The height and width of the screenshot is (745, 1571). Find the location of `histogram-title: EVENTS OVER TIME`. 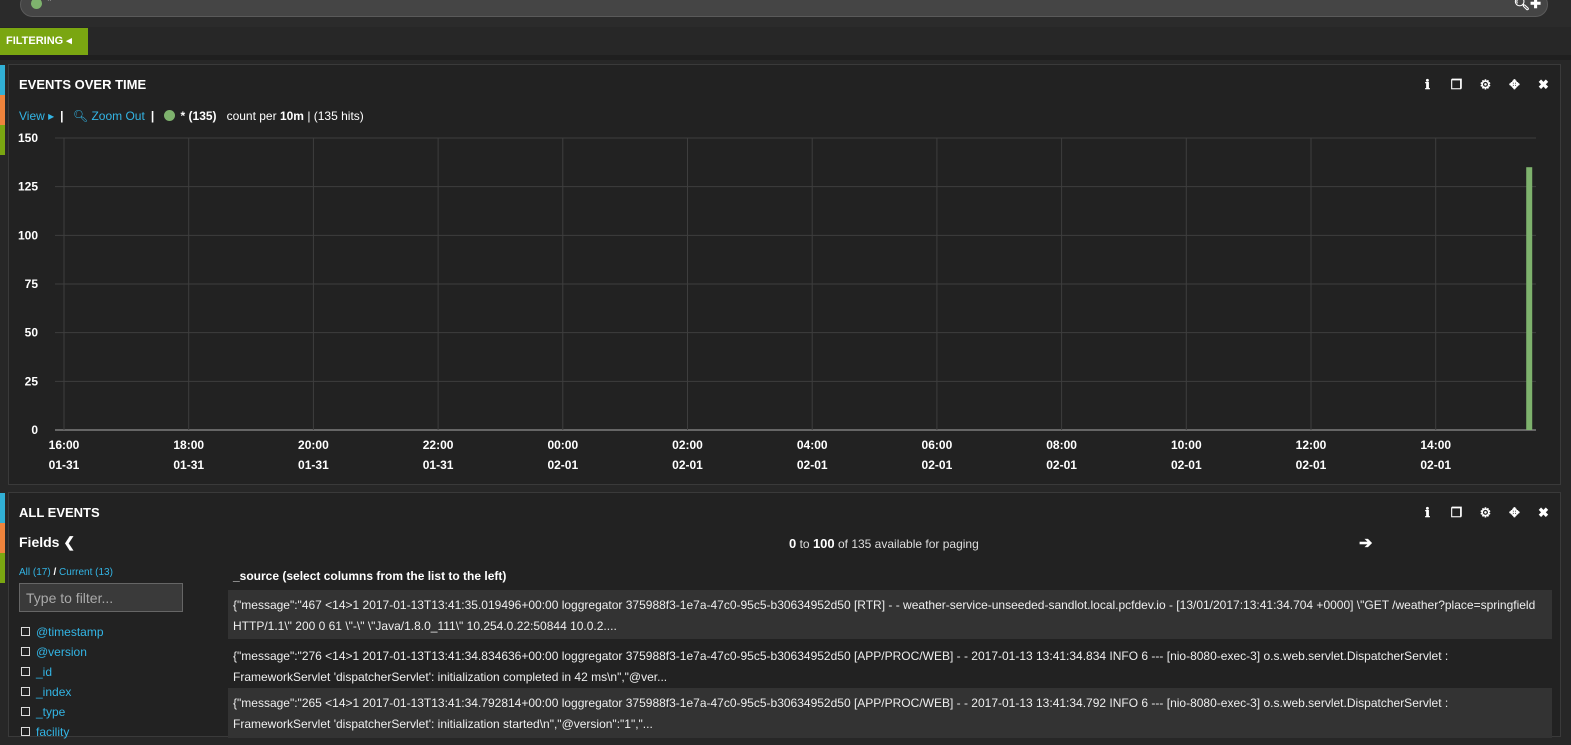

histogram-title: EVENTS OVER TIME is located at coordinates (83, 84).